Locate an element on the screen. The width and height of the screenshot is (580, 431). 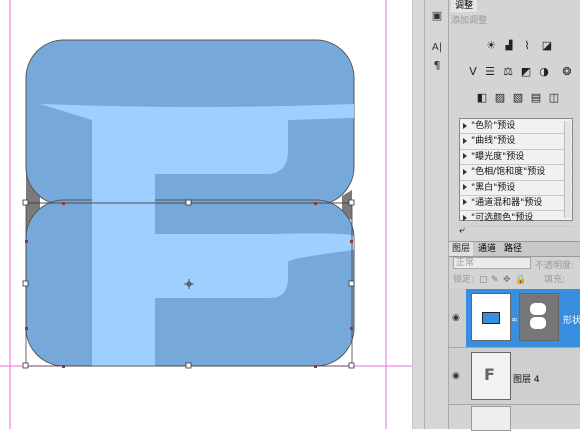
panel-icon-strip: ▣ A| ¶ is located at coordinates (437, 214).